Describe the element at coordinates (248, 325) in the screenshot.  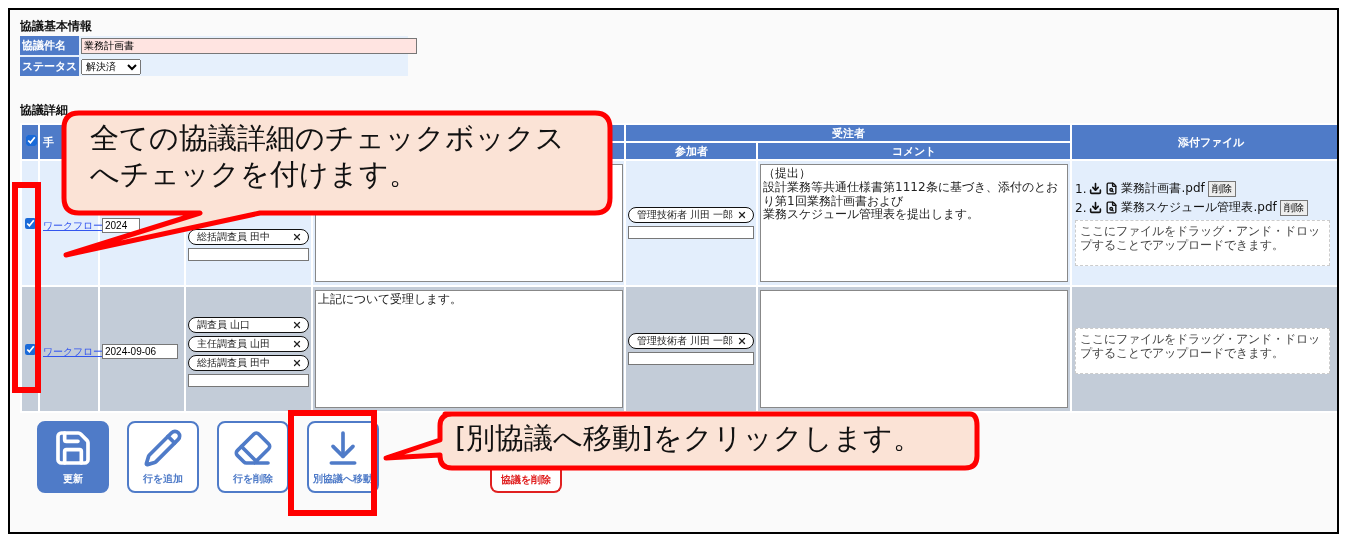
I see `participant-chip: 調査員 山口` at that location.